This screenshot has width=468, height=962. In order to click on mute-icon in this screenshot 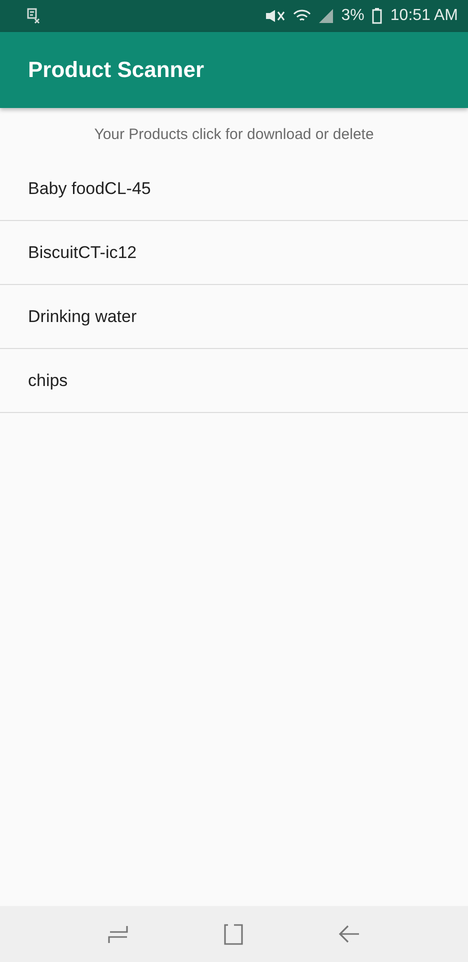, I will do `click(275, 16)`.